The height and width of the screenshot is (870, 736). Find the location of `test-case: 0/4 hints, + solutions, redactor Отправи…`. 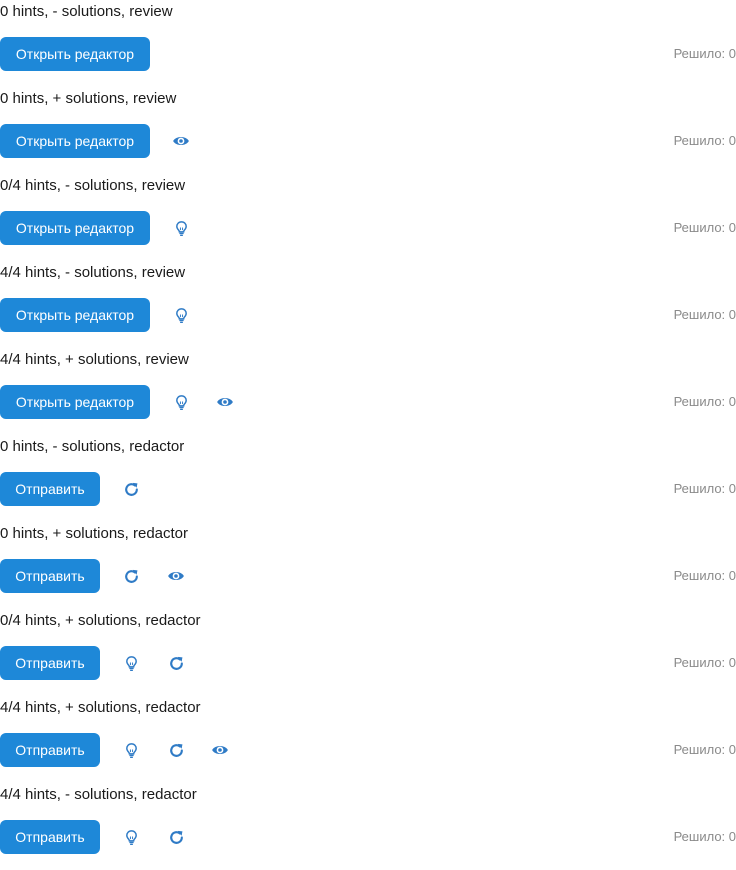

test-case: 0/4 hints, + solutions, redactor Отправи… is located at coordinates (368, 652).